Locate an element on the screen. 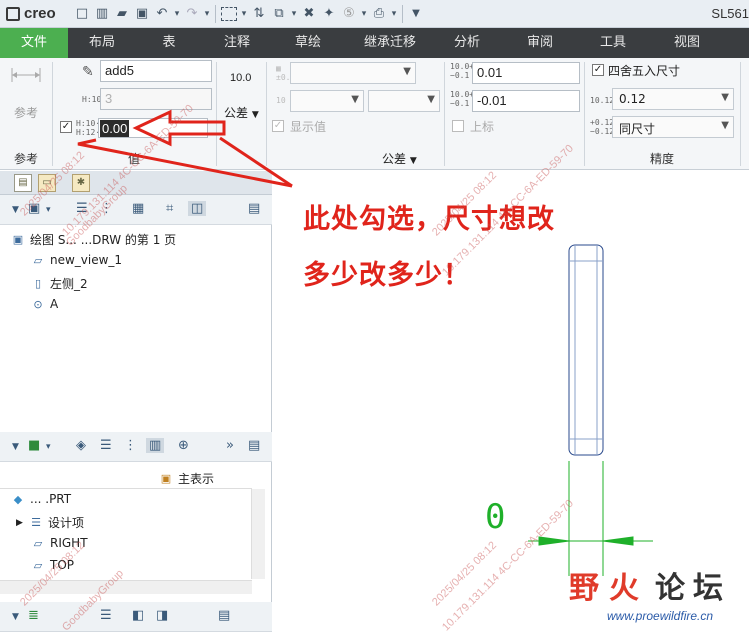  creo-logo-text: creo is located at coordinates (40, 13).